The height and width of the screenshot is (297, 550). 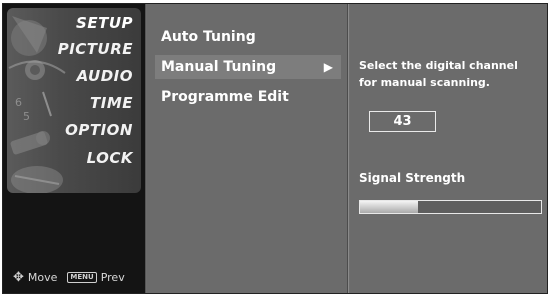 What do you see at coordinates (112, 277) in the screenshot?
I see `hint-prev-label: Prev` at bounding box center [112, 277].